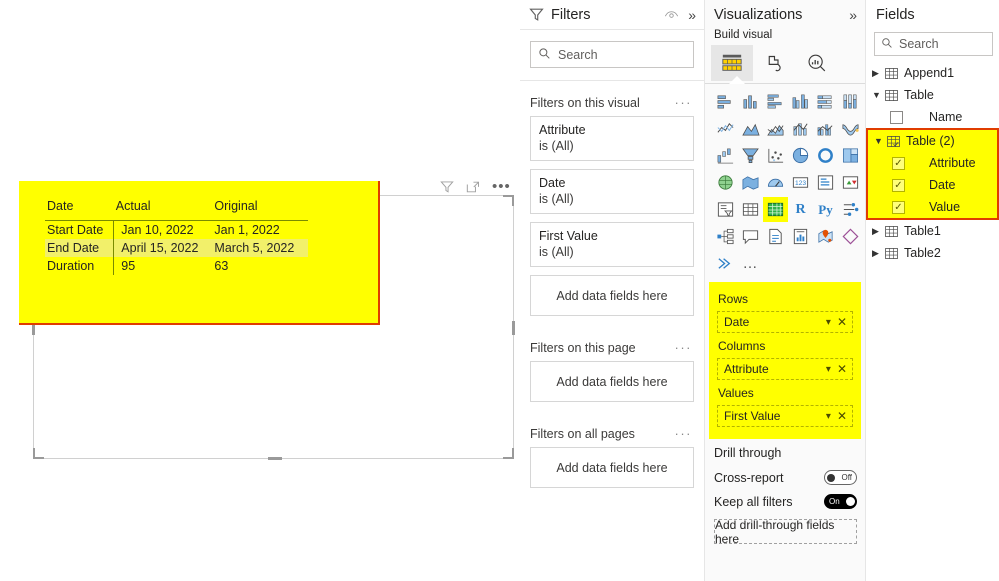  I want to click on visual-header-toolbar: •••, so click(475, 186).